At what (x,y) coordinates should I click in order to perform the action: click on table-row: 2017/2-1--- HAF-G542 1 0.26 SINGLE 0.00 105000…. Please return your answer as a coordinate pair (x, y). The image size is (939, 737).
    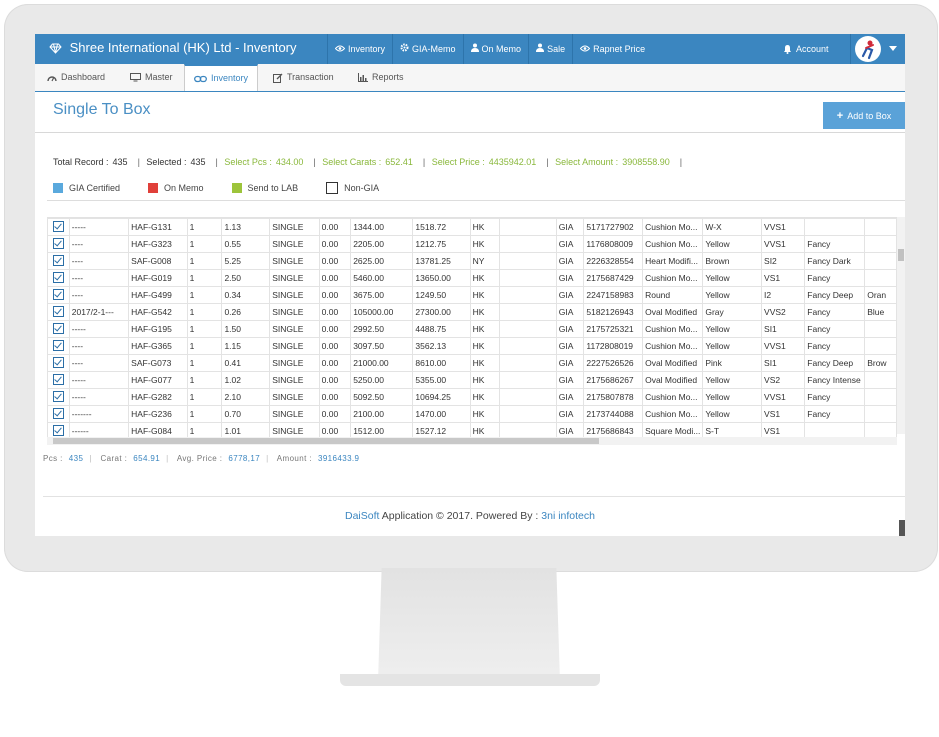
    Looking at the image, I should click on (472, 312).